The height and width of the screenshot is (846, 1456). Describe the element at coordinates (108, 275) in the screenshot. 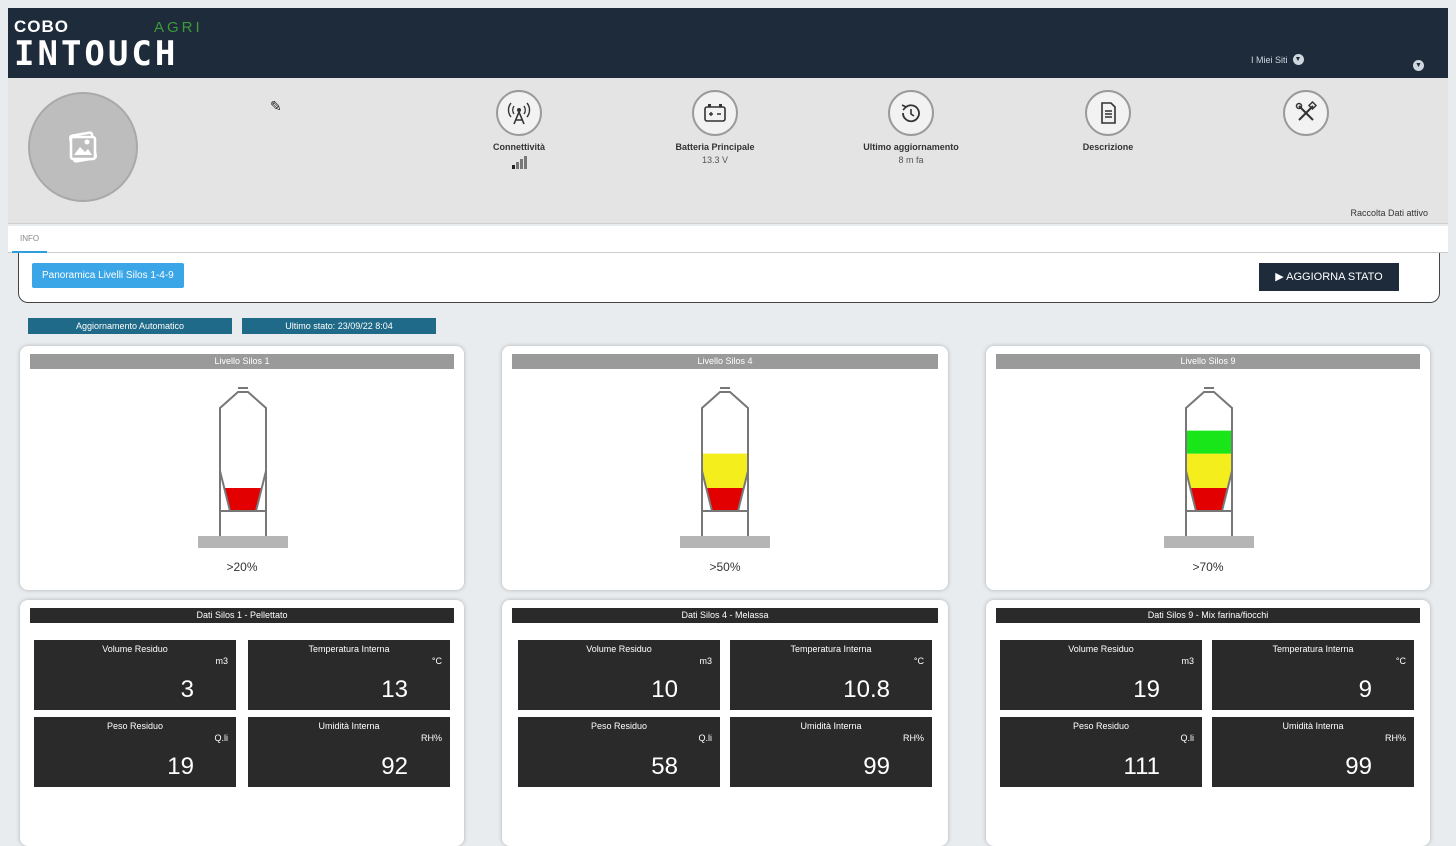

I see `panoramica-livelli-button: Panoramica Livelli Silos 1-4-9` at that location.